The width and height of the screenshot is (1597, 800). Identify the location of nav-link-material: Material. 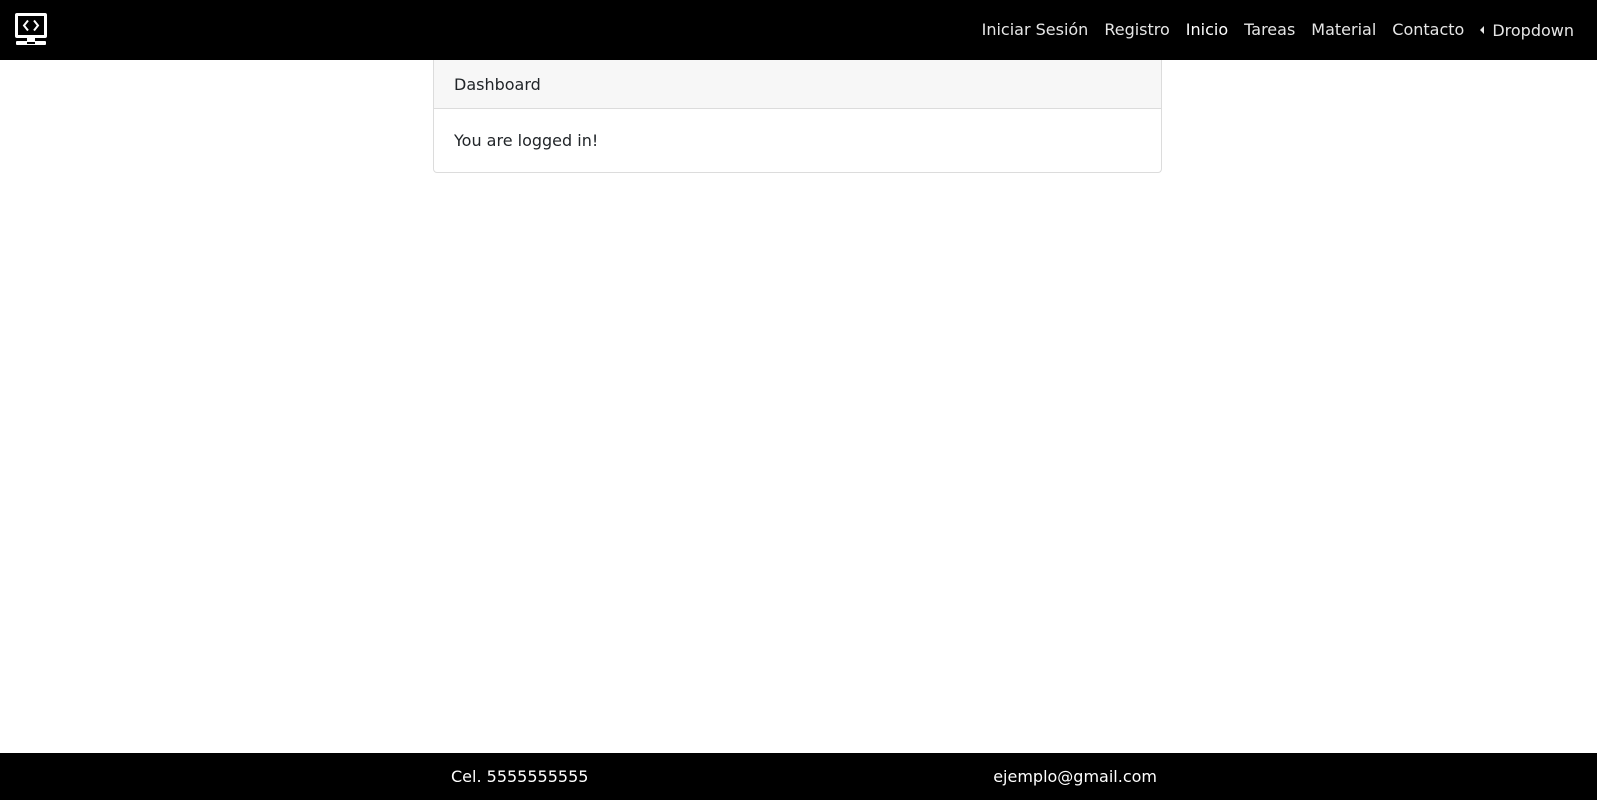
(1343, 30).